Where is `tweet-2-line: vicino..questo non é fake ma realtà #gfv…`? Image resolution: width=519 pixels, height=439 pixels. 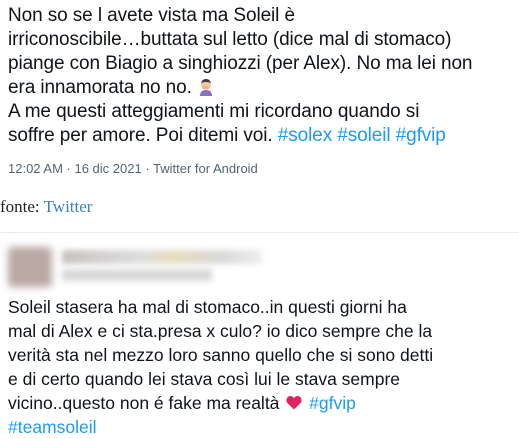
tweet-2-line: vicino..questo non é fake ma realtà #gfv… is located at coordinates (262, 403).